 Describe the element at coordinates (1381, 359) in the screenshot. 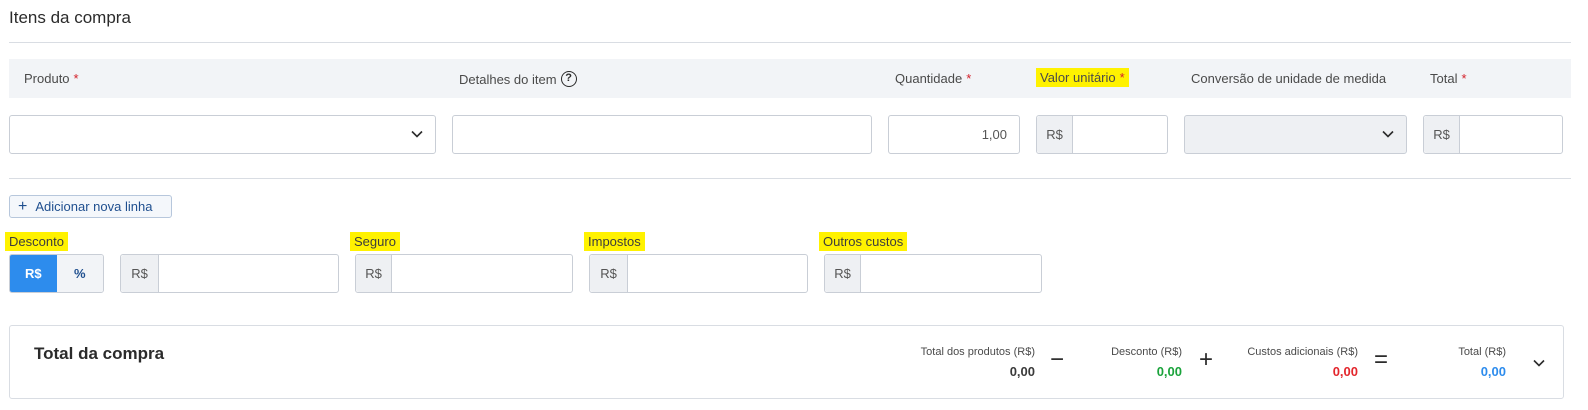

I see `equals-icon: =` at that location.